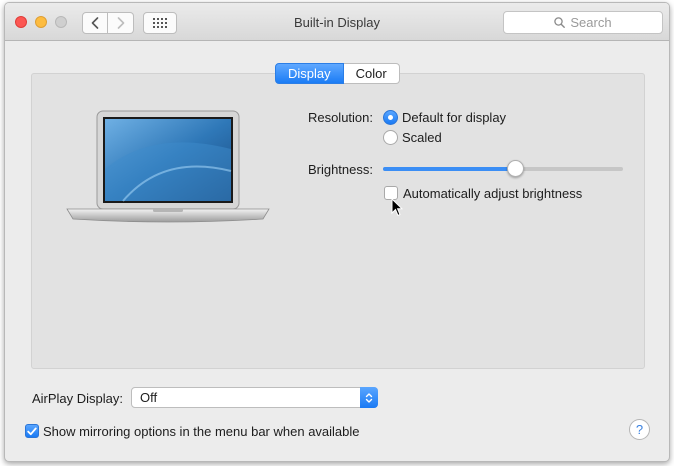  What do you see at coordinates (340, 169) in the screenshot?
I see `brightness-label: Brightness:` at bounding box center [340, 169].